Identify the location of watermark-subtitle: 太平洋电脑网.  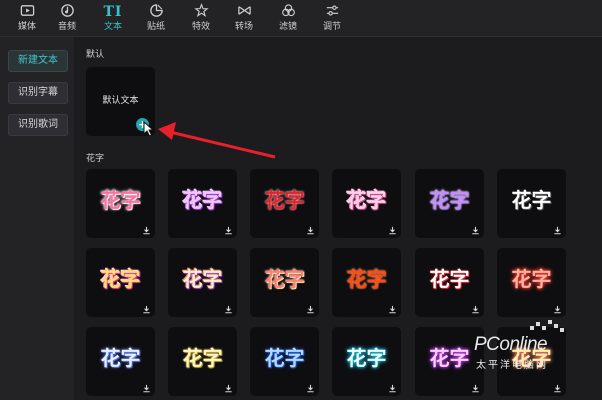
(512, 365).